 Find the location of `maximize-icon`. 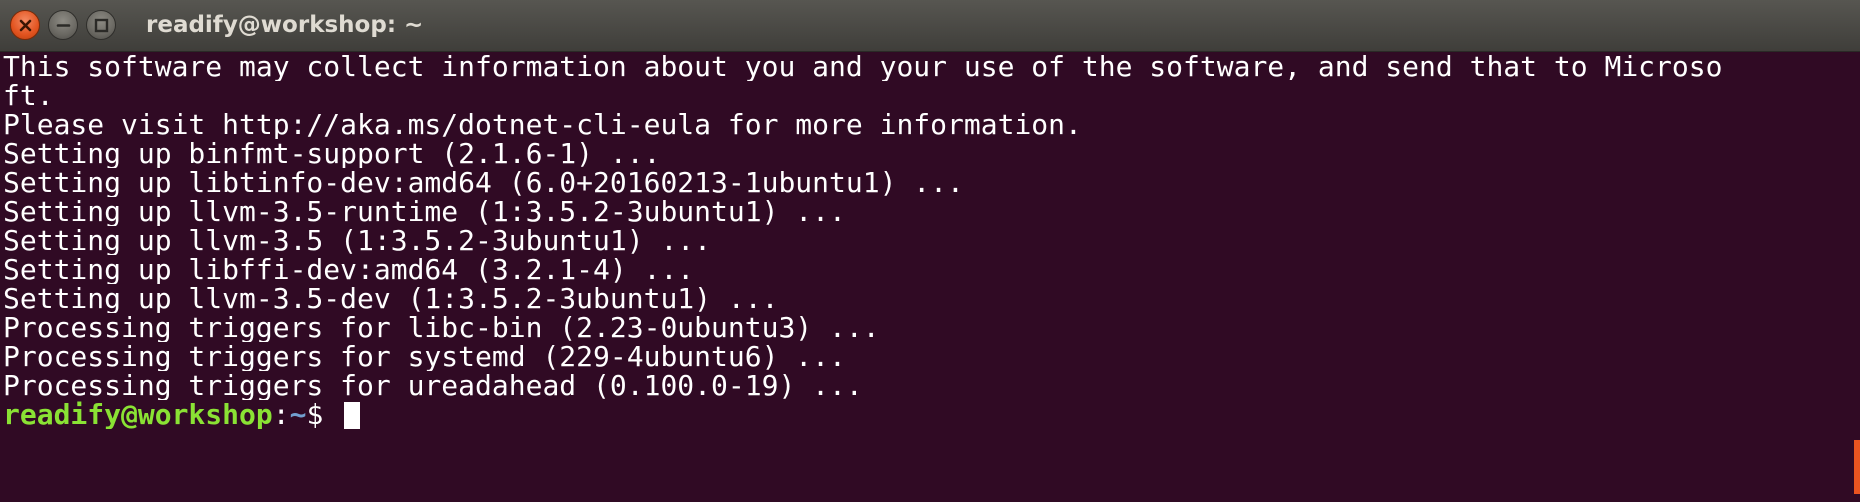

maximize-icon is located at coordinates (101, 25).